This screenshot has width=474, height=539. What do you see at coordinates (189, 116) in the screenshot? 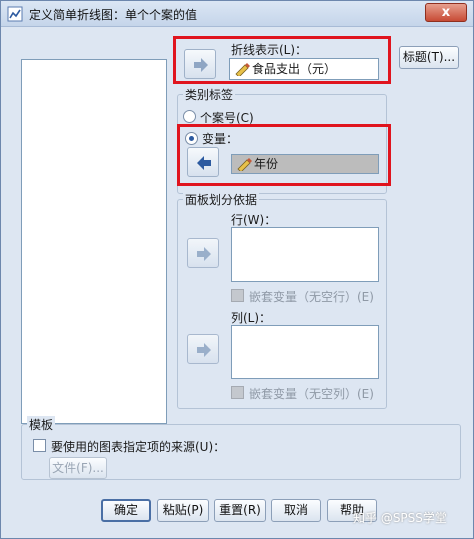
I see `case-number-radio` at bounding box center [189, 116].